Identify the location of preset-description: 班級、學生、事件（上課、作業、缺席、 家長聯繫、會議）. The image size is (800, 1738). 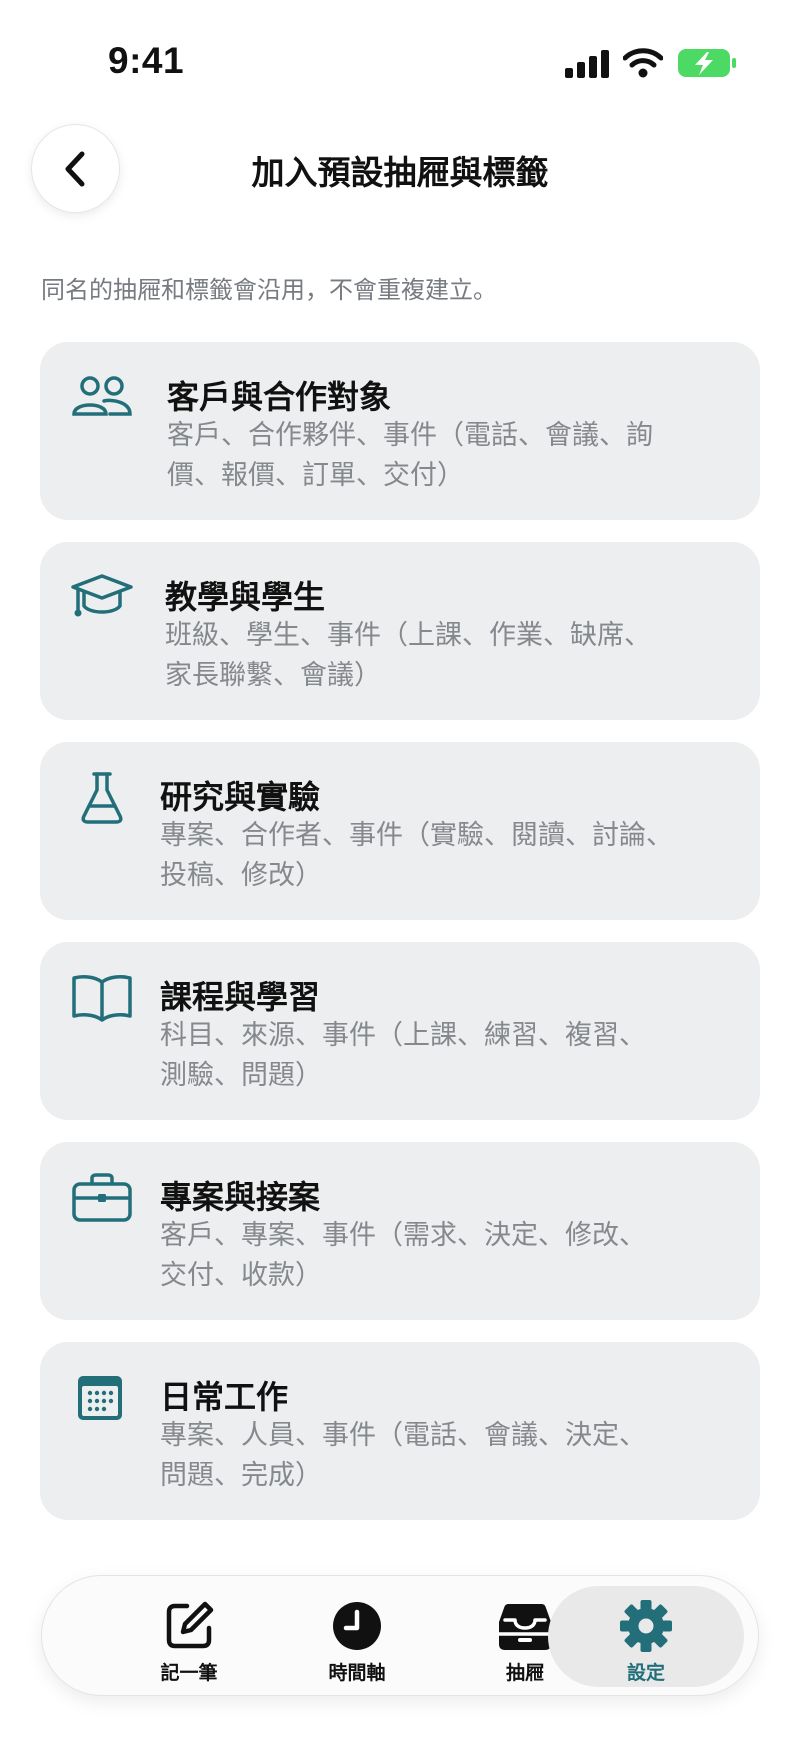
(408, 655).